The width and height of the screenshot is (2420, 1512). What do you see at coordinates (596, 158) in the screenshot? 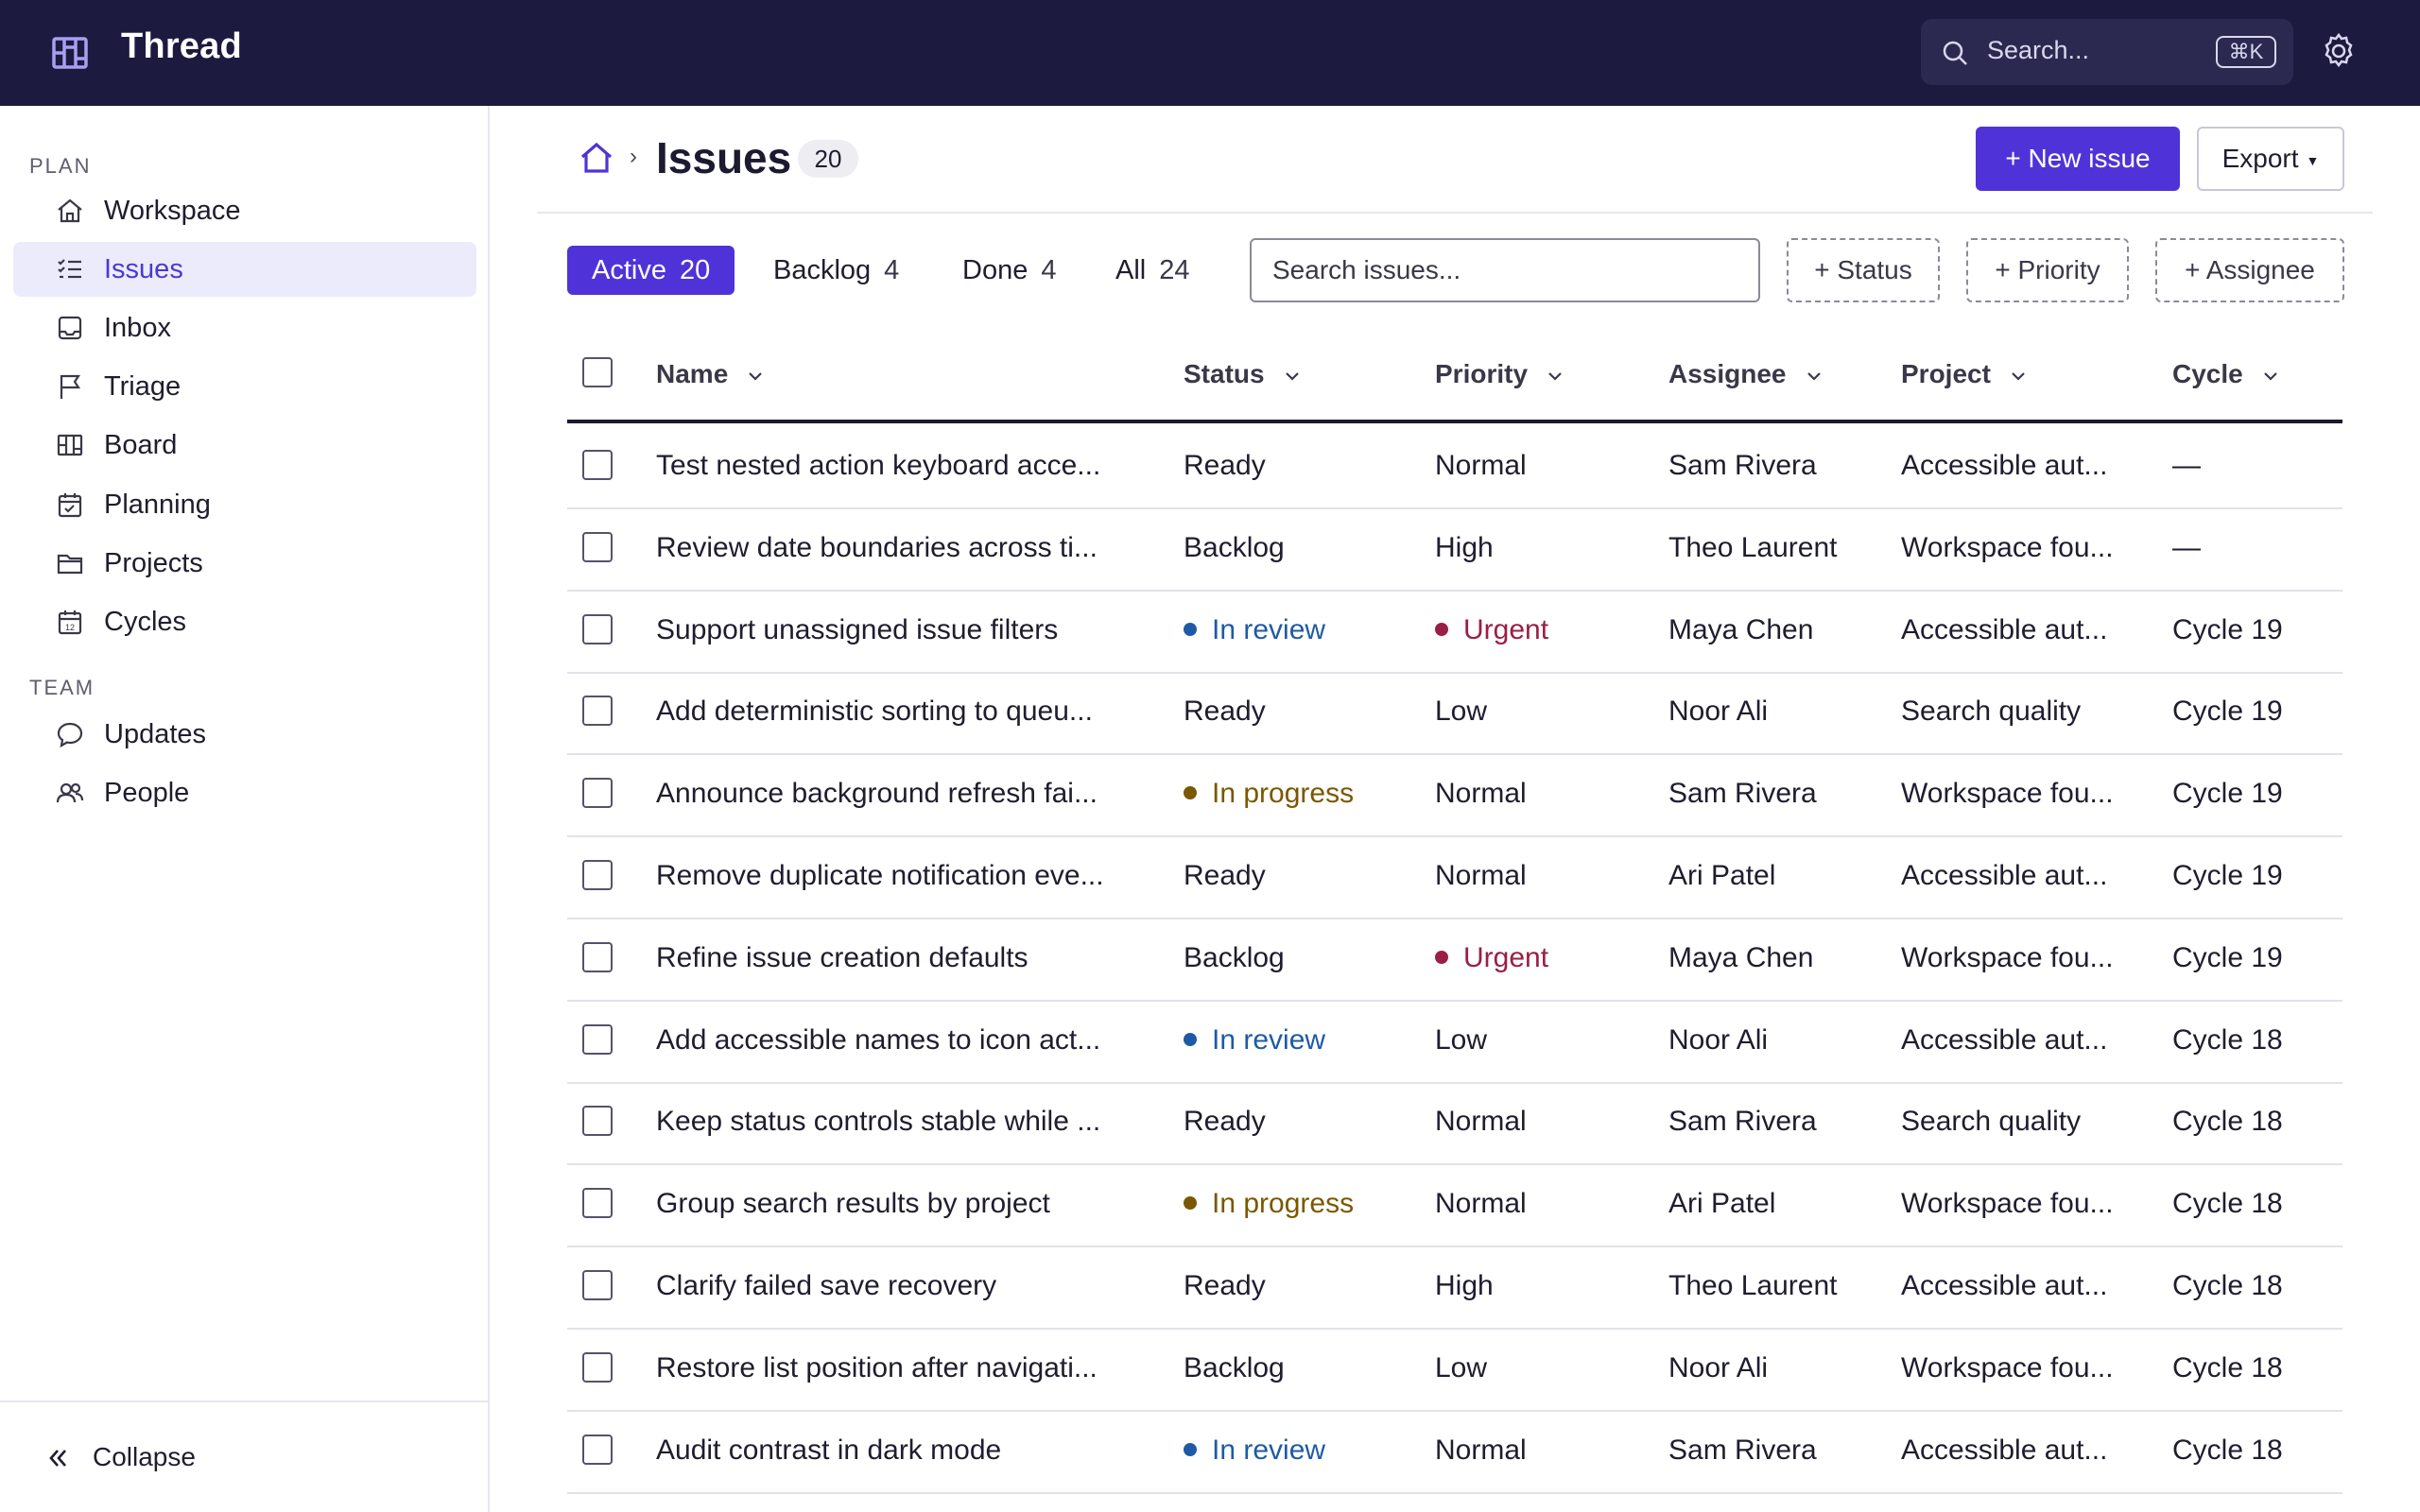
I see `home-icon` at bounding box center [596, 158].